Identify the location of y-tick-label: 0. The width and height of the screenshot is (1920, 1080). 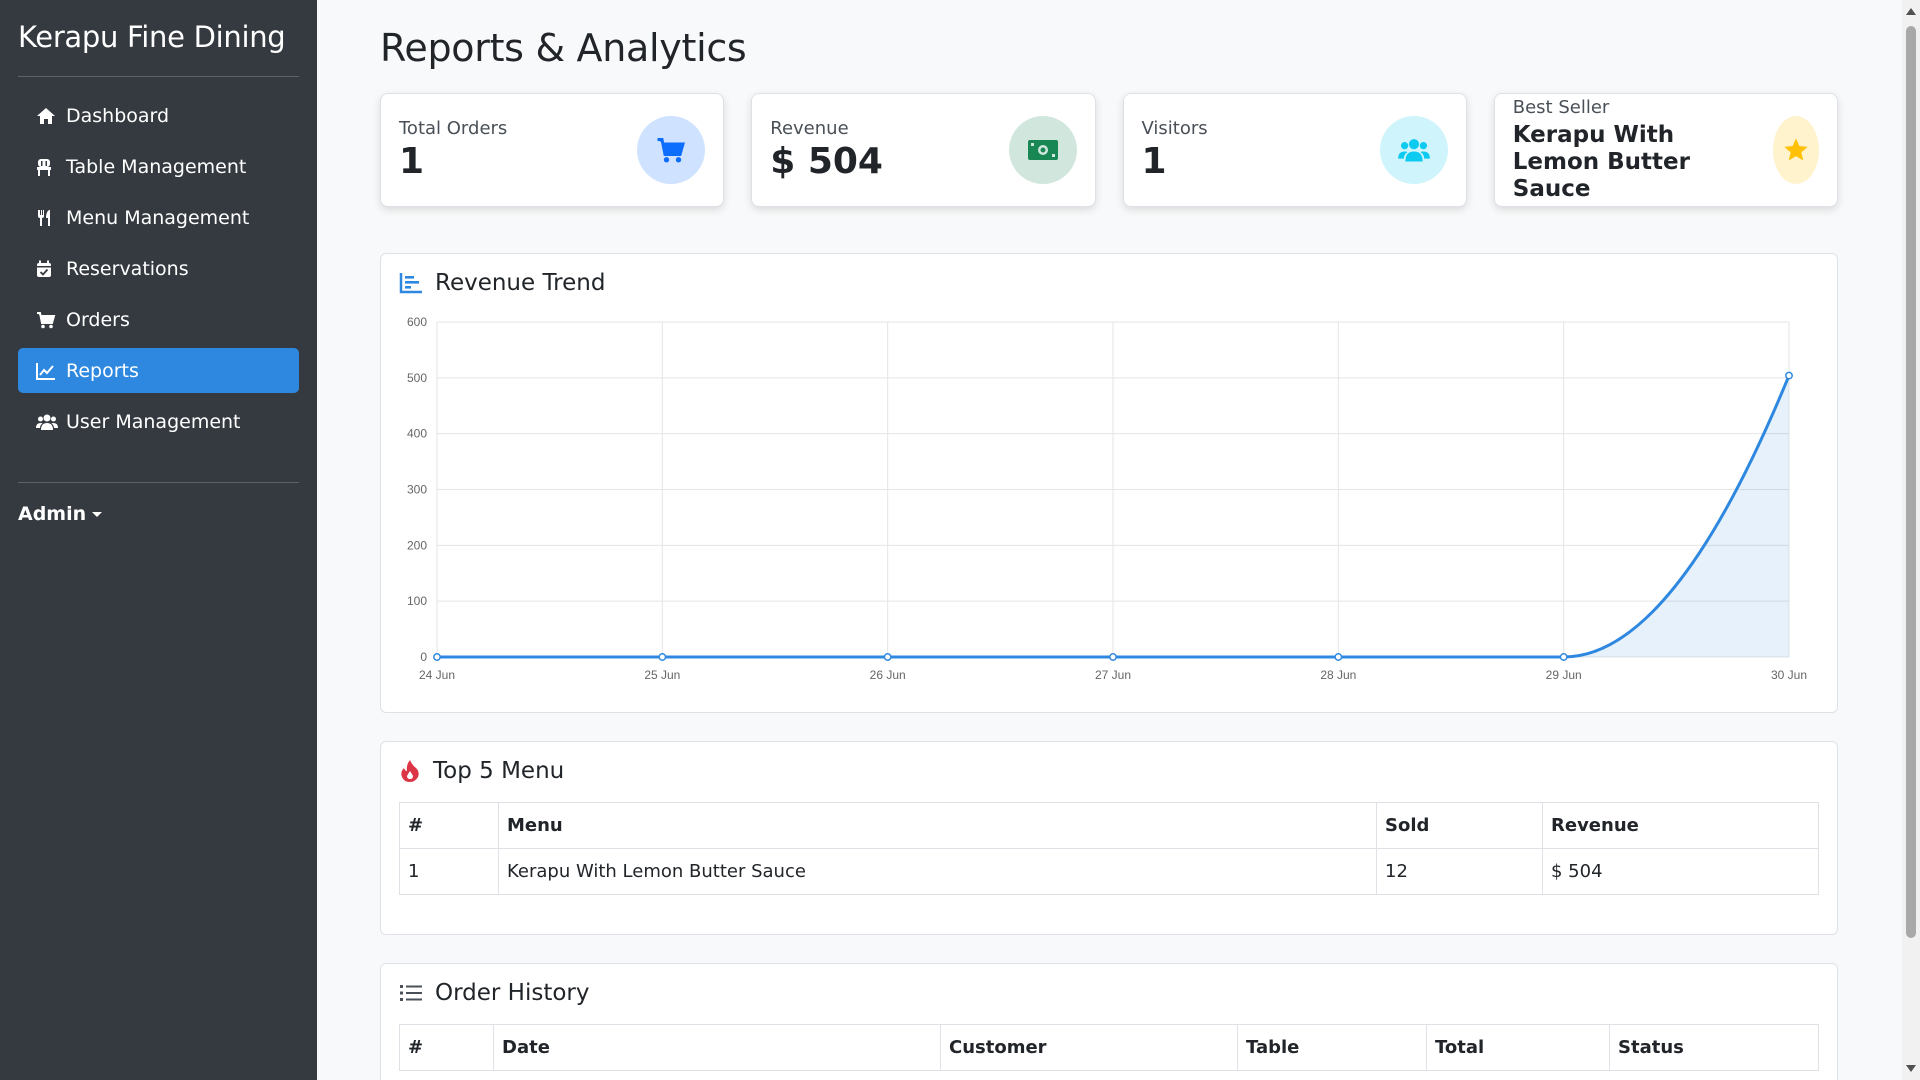
(423, 657).